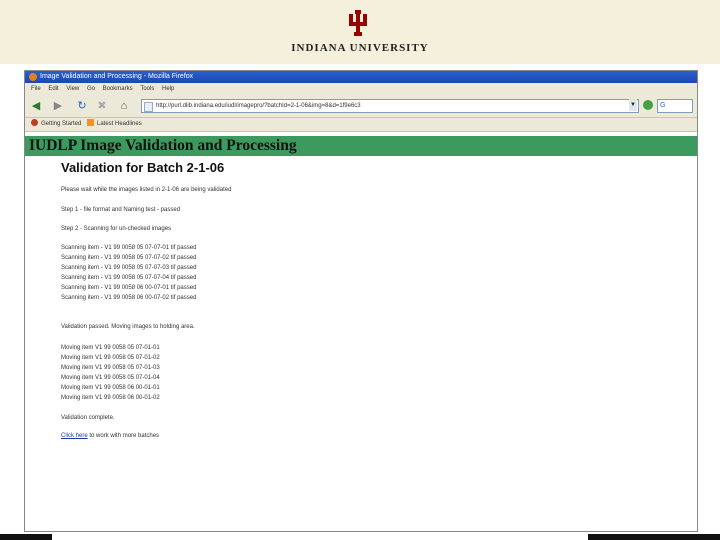 This screenshot has width=720, height=540. I want to click on batch-title: Validation for Batch 2-1-06, so click(143, 167).